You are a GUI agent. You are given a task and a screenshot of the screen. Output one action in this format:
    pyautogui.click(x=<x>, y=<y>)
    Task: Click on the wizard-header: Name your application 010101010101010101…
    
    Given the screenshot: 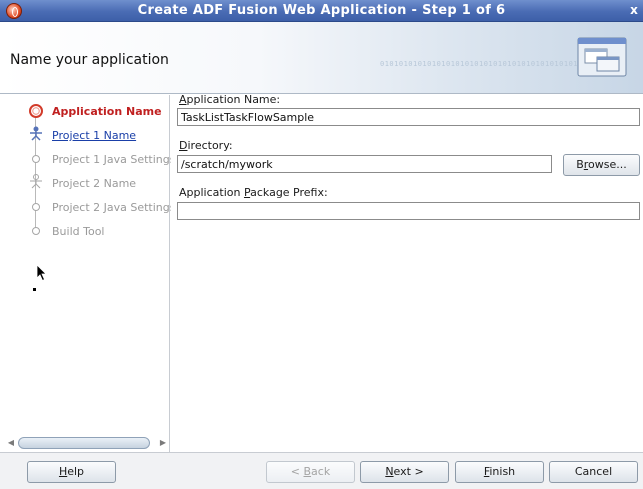 What is the action you would take?
    pyautogui.click(x=321, y=58)
    